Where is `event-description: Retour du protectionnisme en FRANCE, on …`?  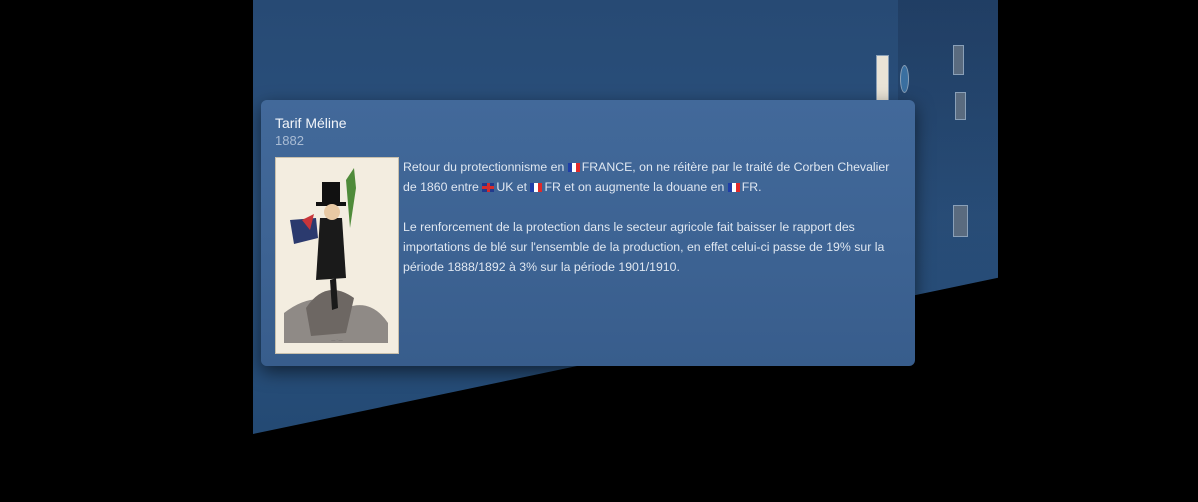 event-description: Retour du protectionnisme en FRANCE, on … is located at coordinates (653, 217).